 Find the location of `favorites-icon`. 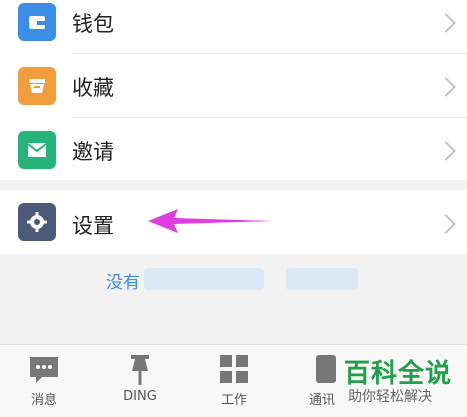

favorites-icon is located at coordinates (37, 86).